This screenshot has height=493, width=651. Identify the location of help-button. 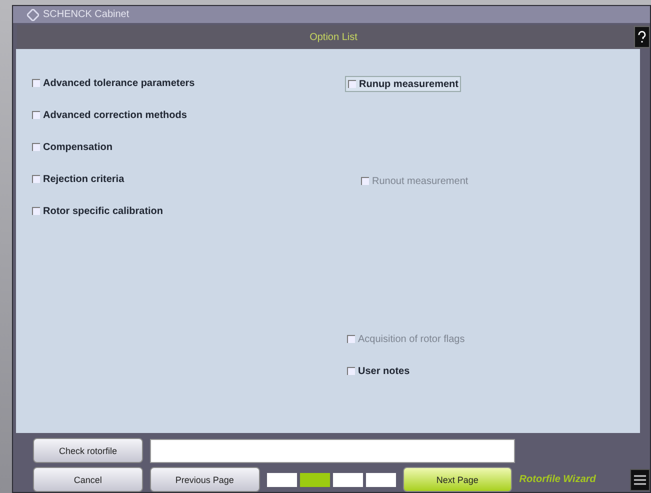
(642, 37).